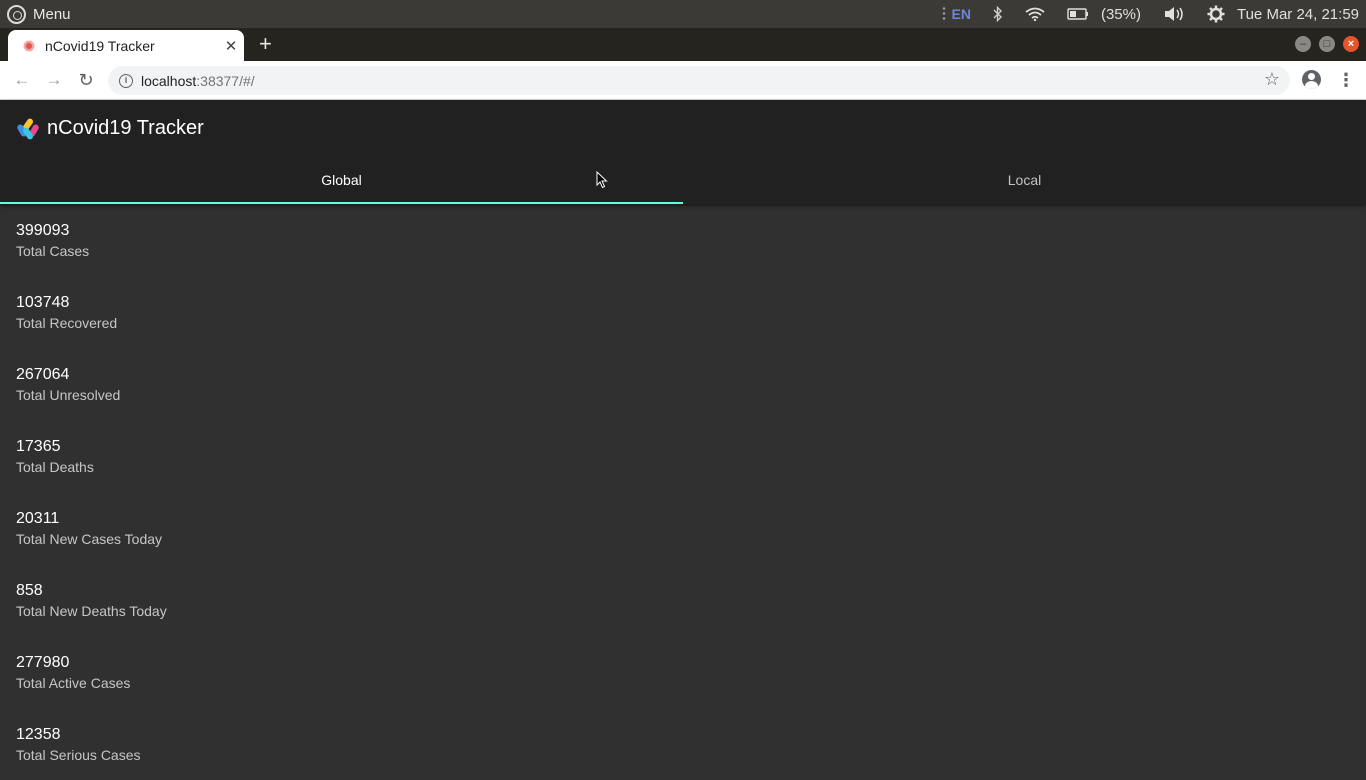  Describe the element at coordinates (683, 240) in the screenshot. I see `list-item: 399093 Total Cases` at that location.